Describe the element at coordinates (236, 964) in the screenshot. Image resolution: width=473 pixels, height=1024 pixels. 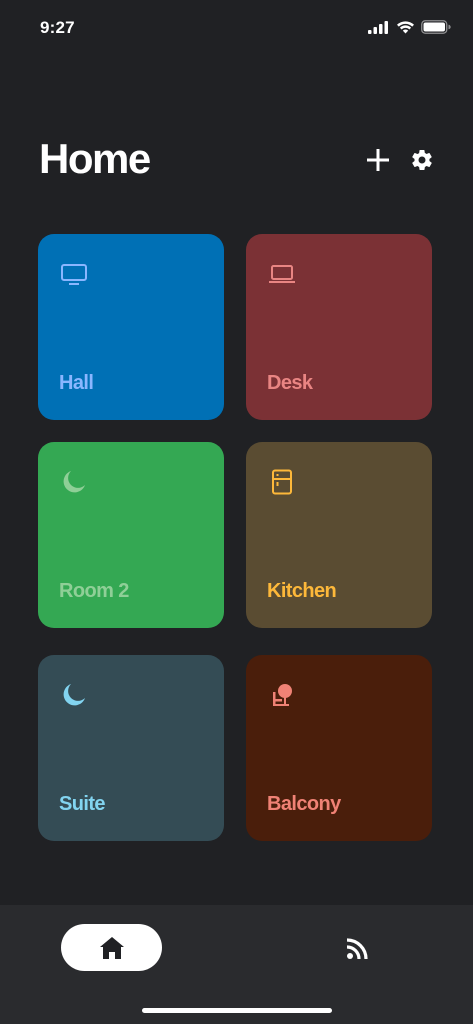
I see `bottom-nav` at that location.